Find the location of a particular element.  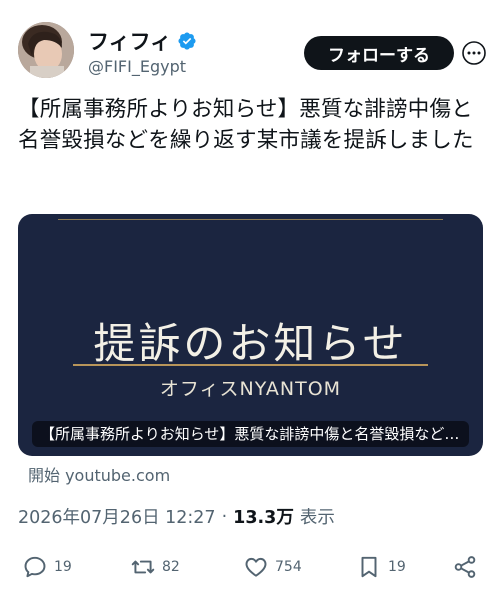

retweet-icon is located at coordinates (143, 567).